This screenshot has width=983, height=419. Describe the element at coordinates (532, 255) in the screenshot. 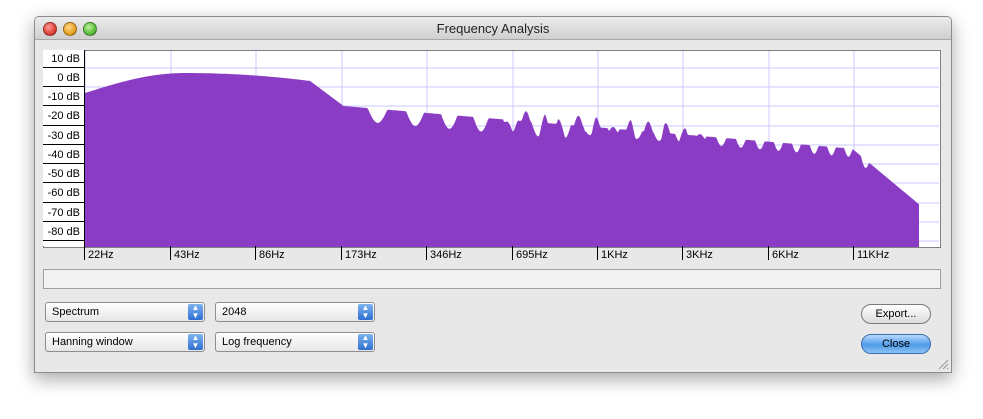

I see `x-label: 695Hz` at that location.